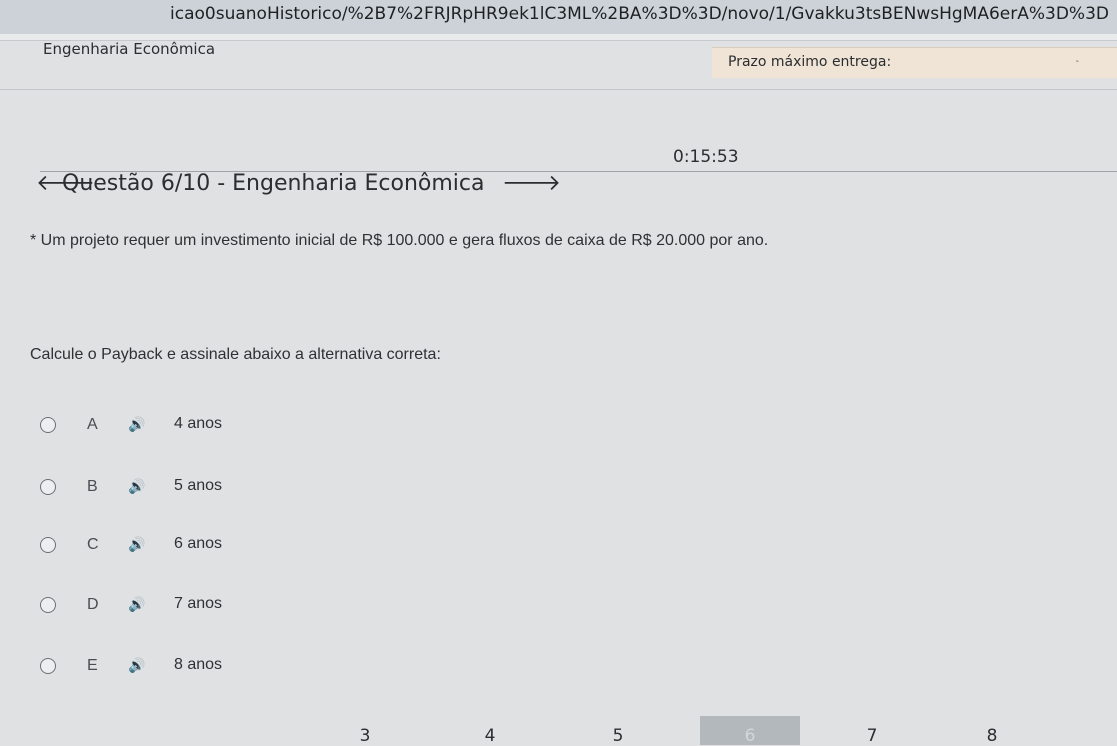 This screenshot has height=746, width=1117. What do you see at coordinates (914, 62) in the screenshot?
I see `deadline-bar: Prazo máximo entrega: -` at bounding box center [914, 62].